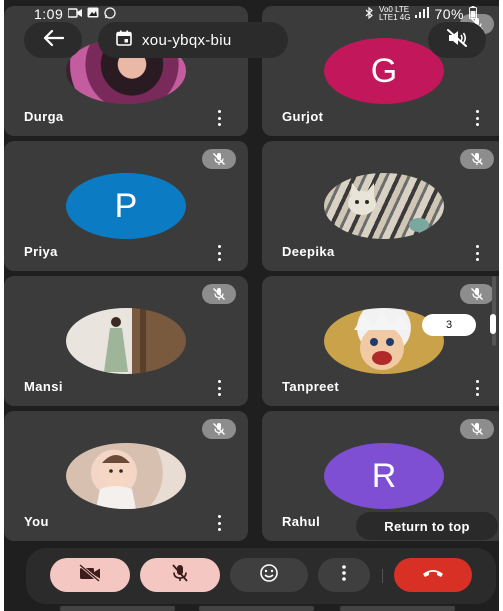  I want to click on bluetooth-icon, so click(369, 14).